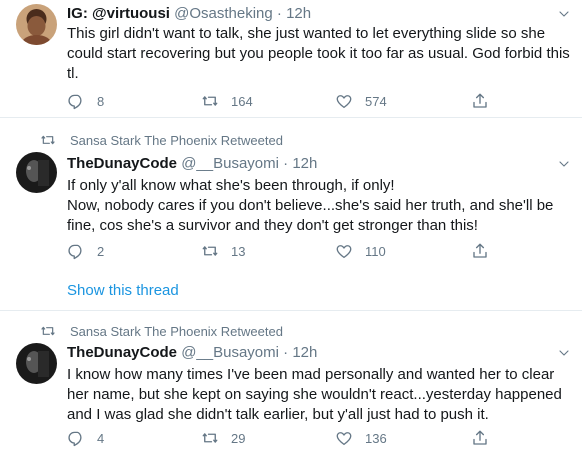 This screenshot has height=452, width=582. I want to click on tweet-text-line: tl., so click(73, 73).